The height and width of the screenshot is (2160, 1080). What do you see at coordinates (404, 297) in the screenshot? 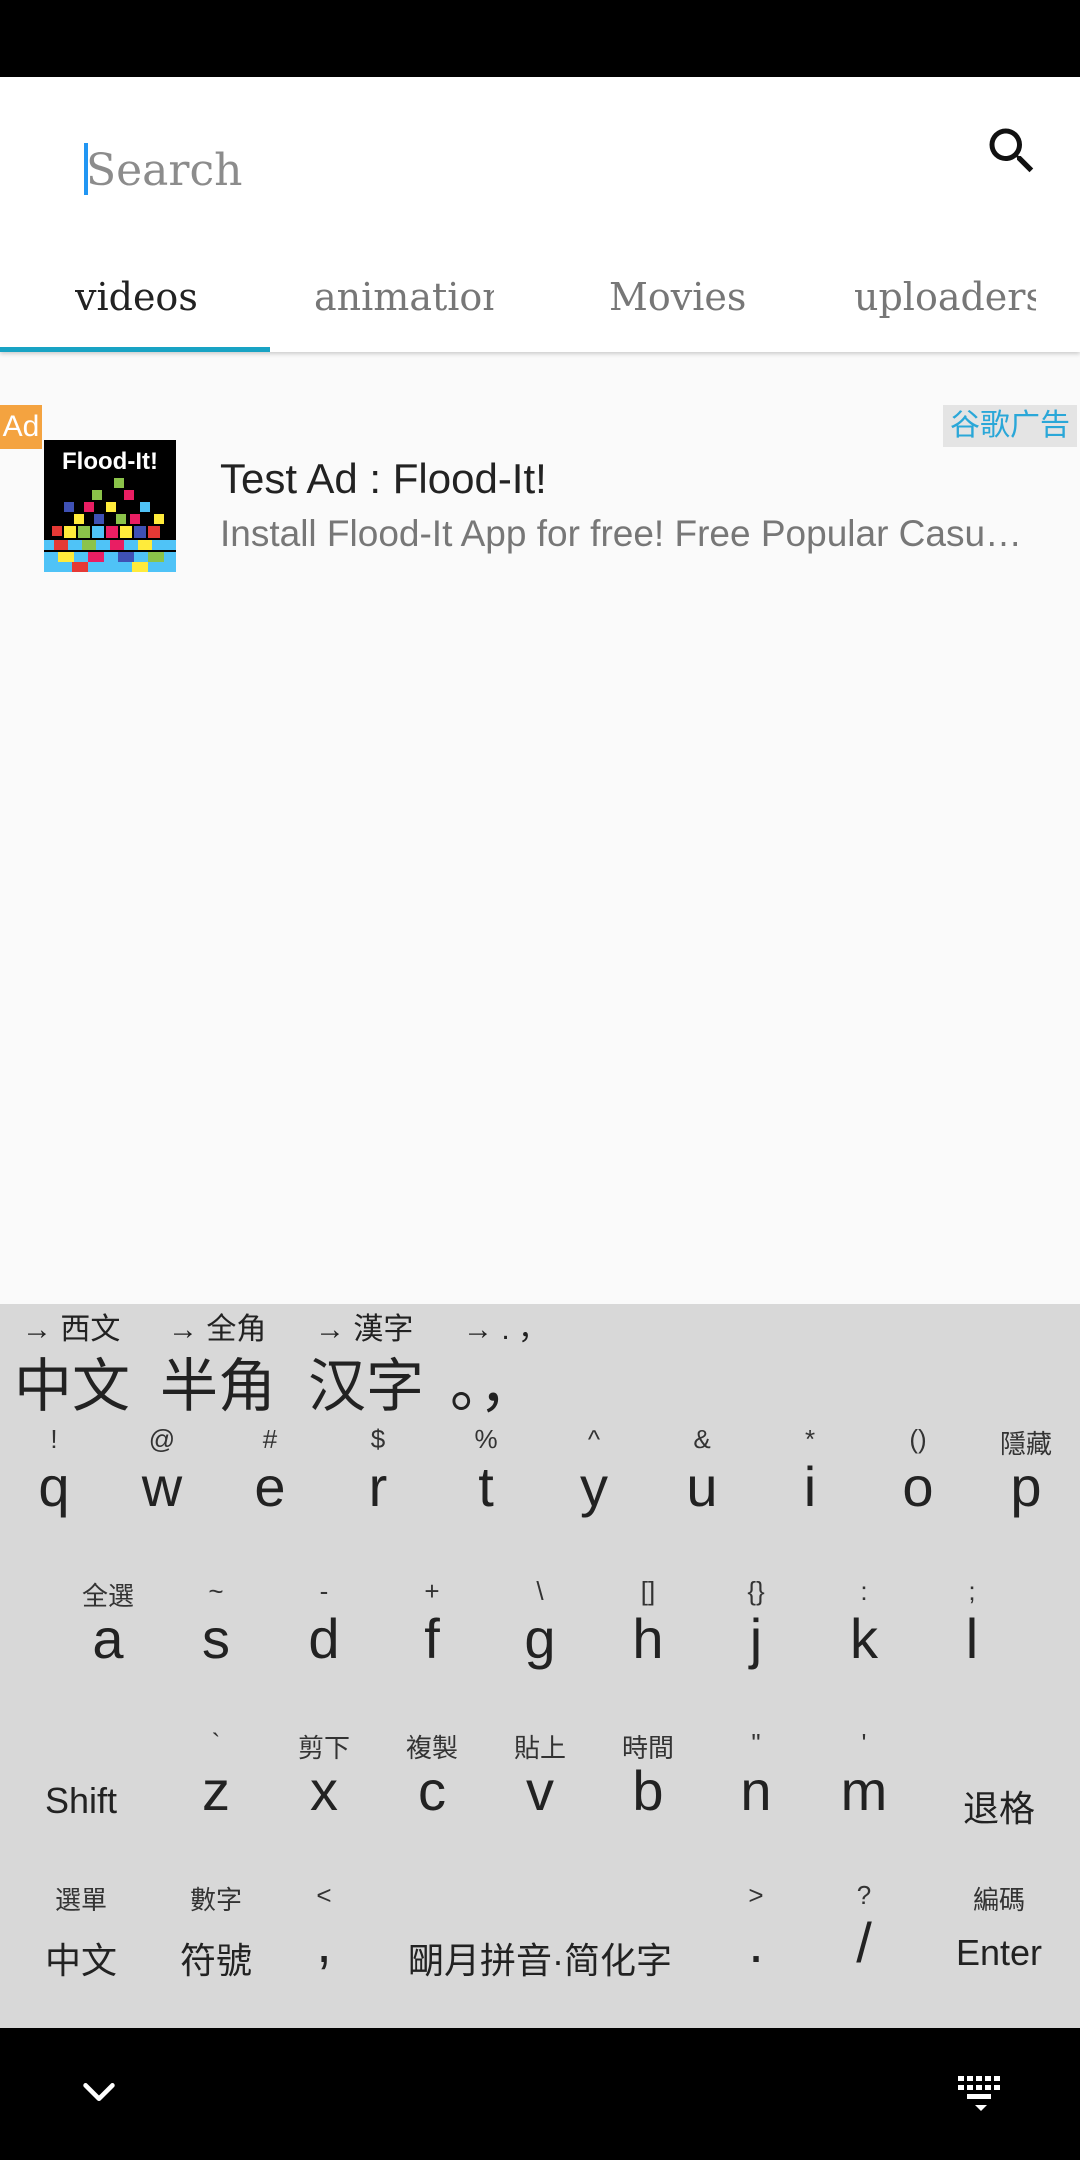
I see `tab-animation: animation` at bounding box center [404, 297].